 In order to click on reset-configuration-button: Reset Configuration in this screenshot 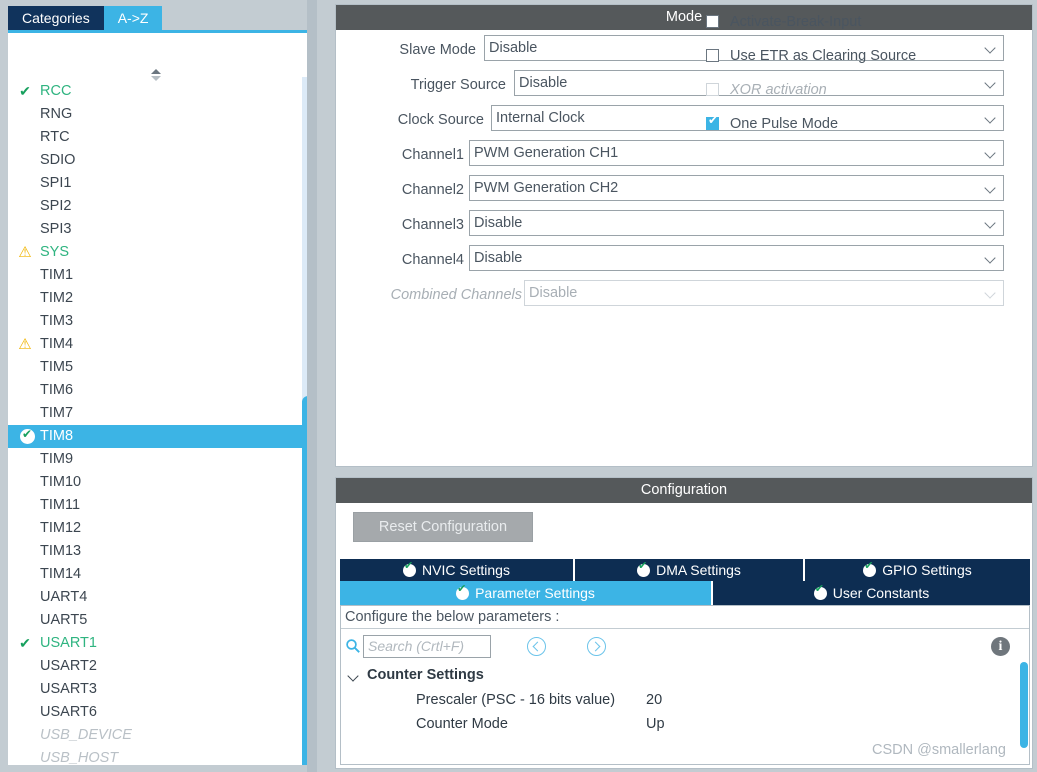, I will do `click(443, 527)`.